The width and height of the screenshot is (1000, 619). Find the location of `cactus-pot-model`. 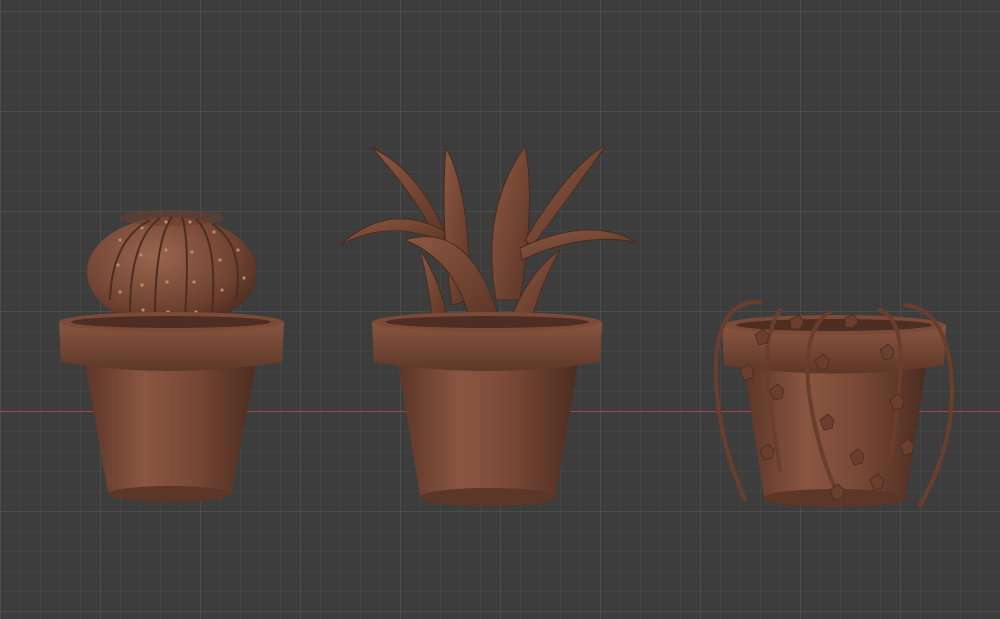

cactus-pot-model is located at coordinates (171, 356).